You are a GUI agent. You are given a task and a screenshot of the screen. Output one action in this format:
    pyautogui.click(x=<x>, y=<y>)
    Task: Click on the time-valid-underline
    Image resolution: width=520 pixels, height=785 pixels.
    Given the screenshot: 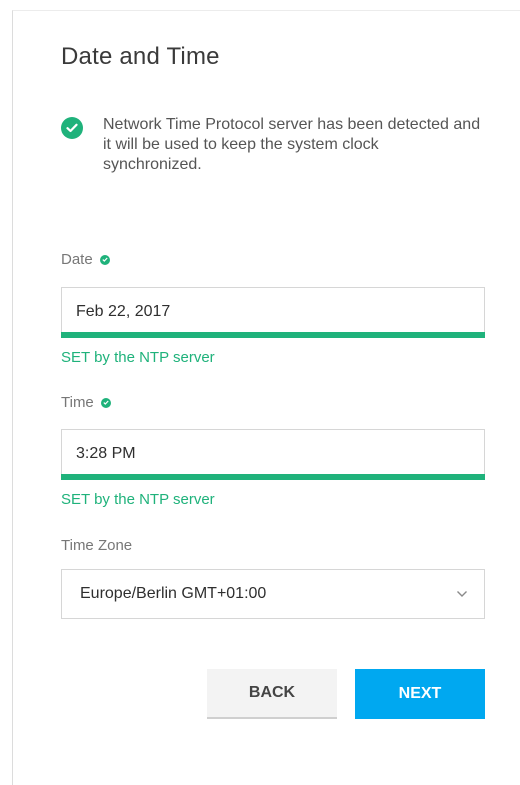 What is the action you would take?
    pyautogui.click(x=273, y=477)
    